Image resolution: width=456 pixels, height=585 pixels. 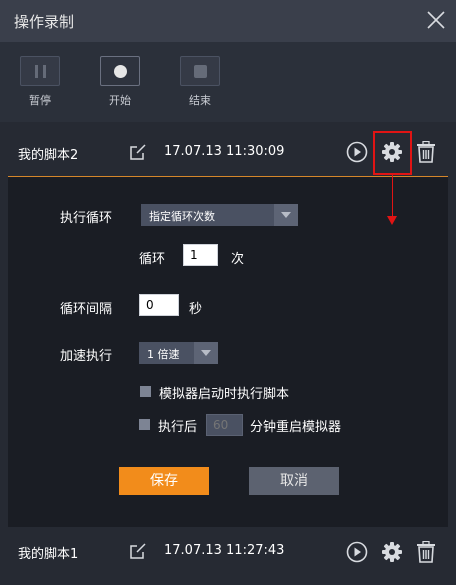 I want to click on loop-mode-select: 指定循环次数, so click(x=219, y=215).